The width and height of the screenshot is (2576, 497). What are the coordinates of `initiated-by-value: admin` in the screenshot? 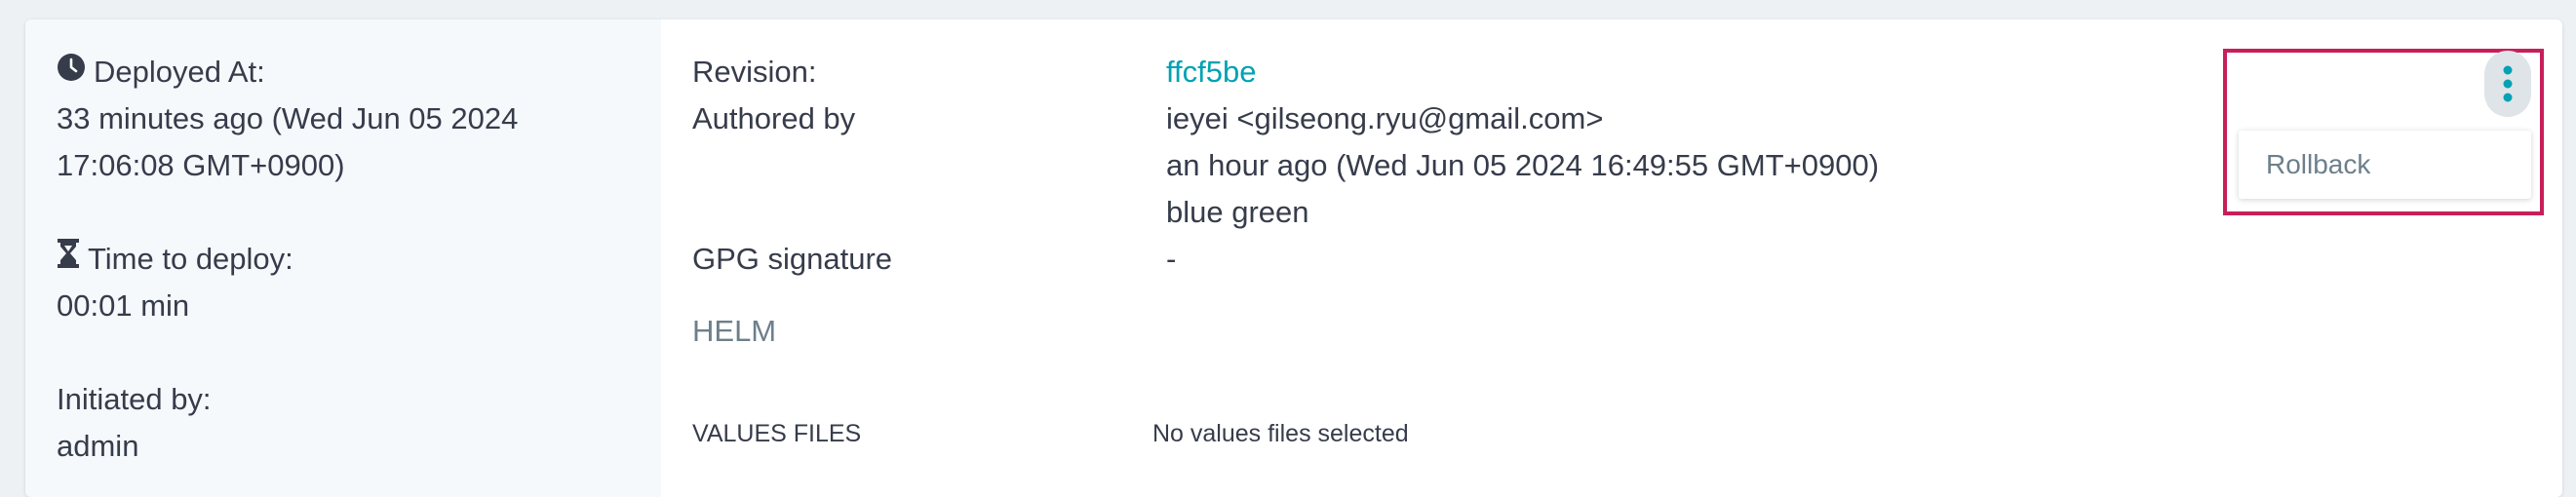 It's located at (98, 446).